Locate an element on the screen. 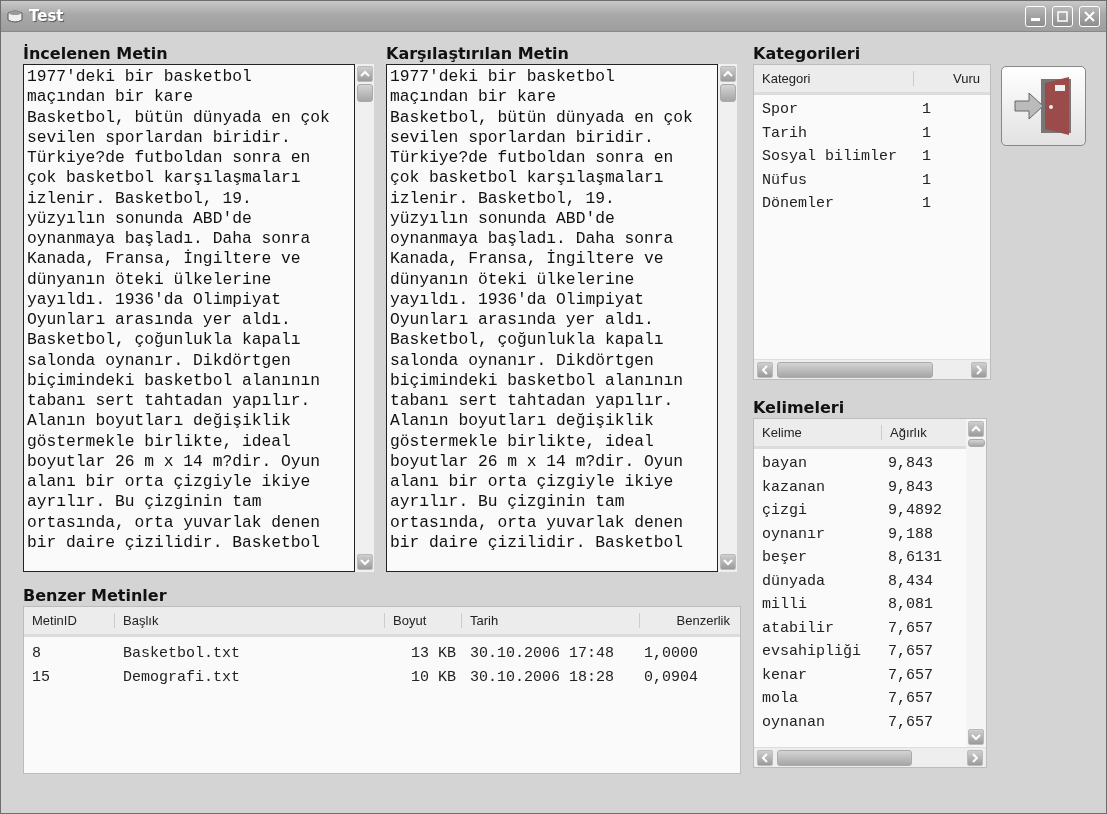  table-cell-text: bayan is located at coordinates (784, 464).